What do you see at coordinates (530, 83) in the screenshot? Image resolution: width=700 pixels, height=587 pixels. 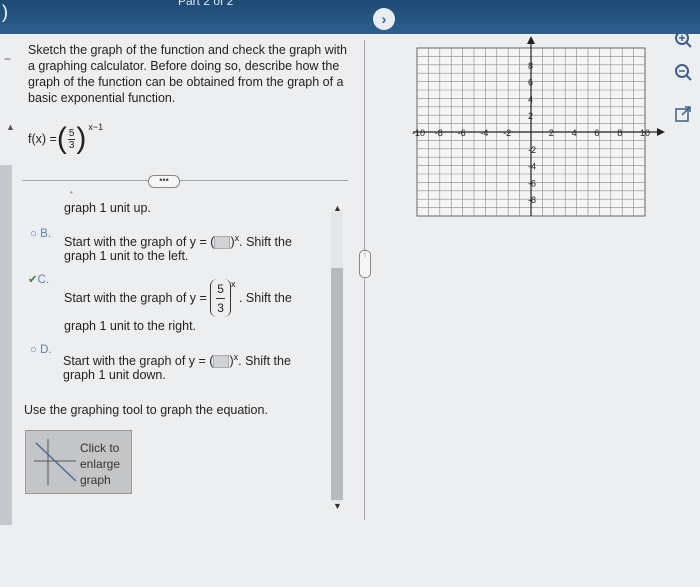 I see `y-tick-label: 6` at bounding box center [530, 83].